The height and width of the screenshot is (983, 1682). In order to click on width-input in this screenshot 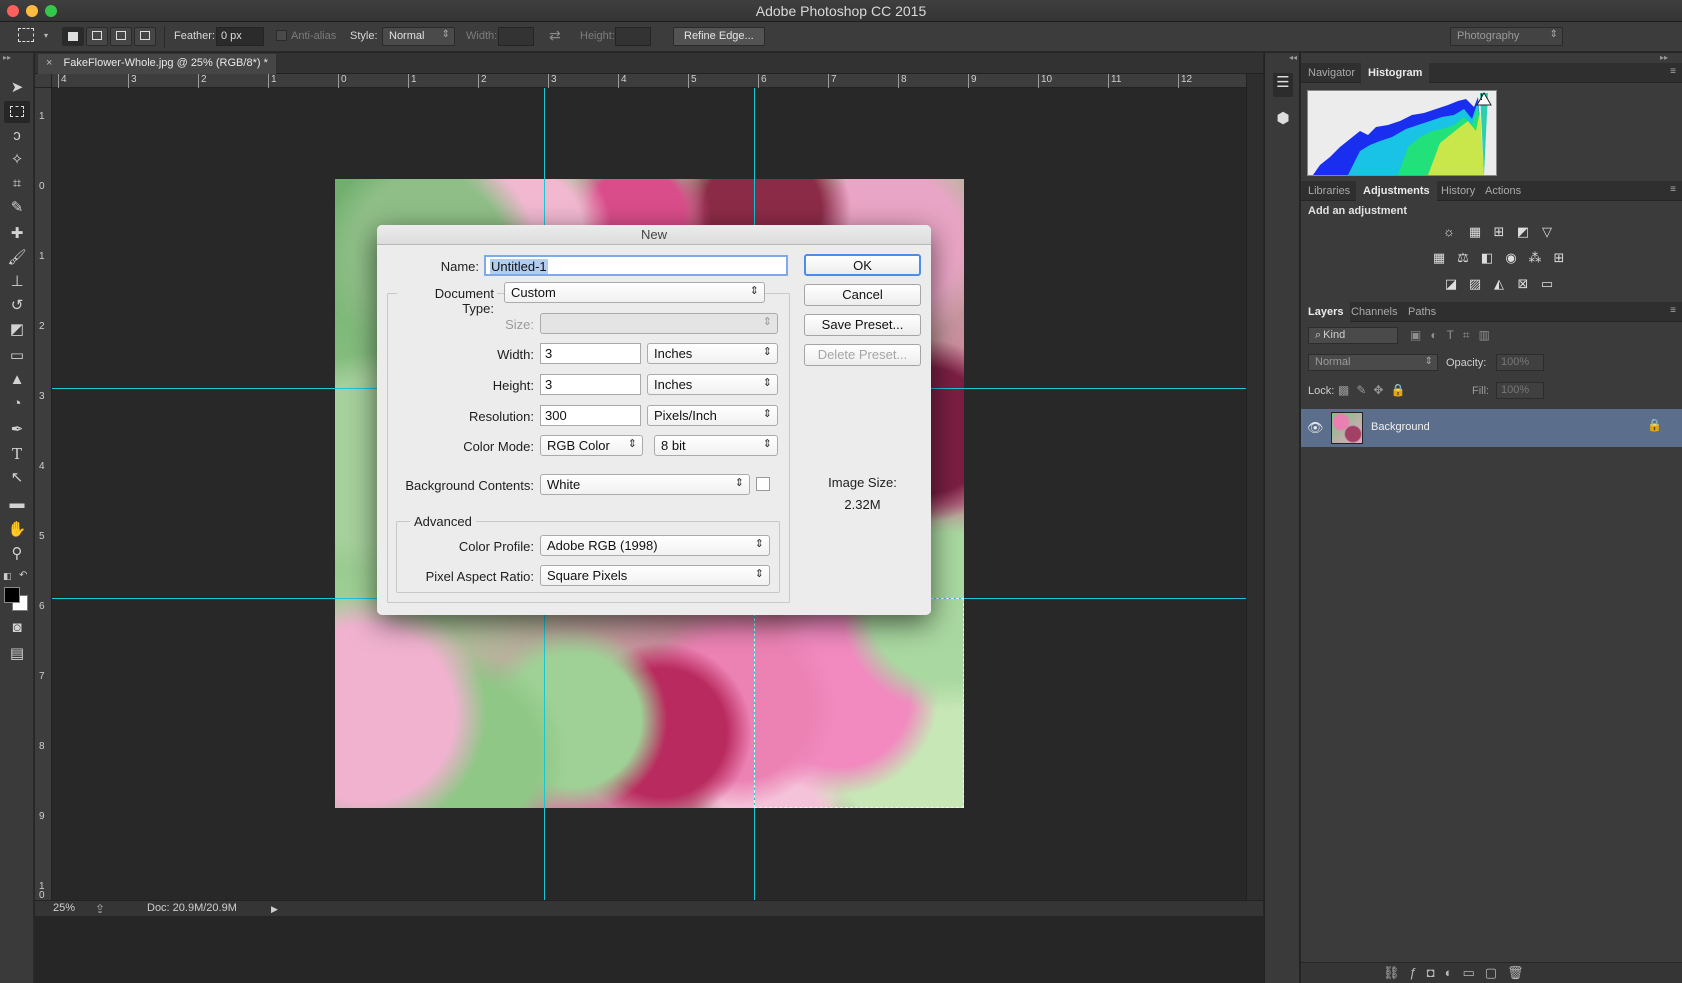, I will do `click(516, 36)`.